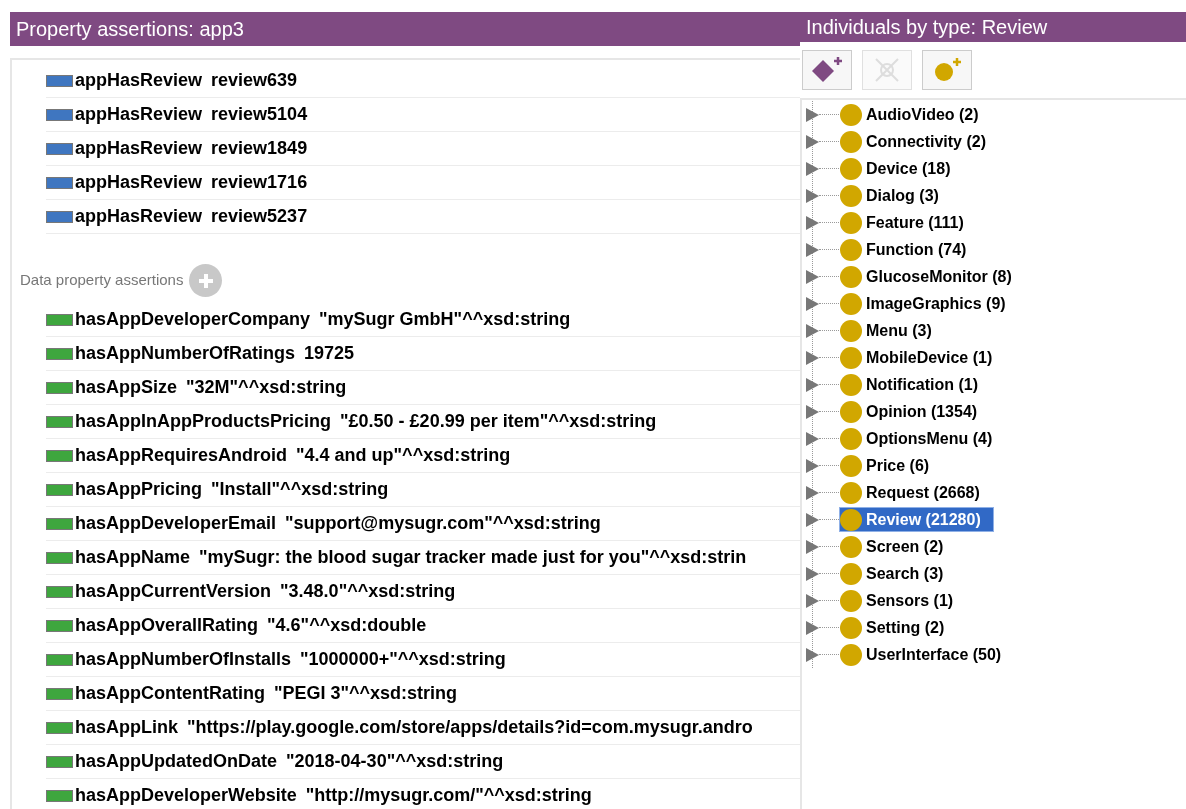 The image size is (1186, 809). Describe the element at coordinates (126, 387) in the screenshot. I see `property-name: hasAppSize` at that location.